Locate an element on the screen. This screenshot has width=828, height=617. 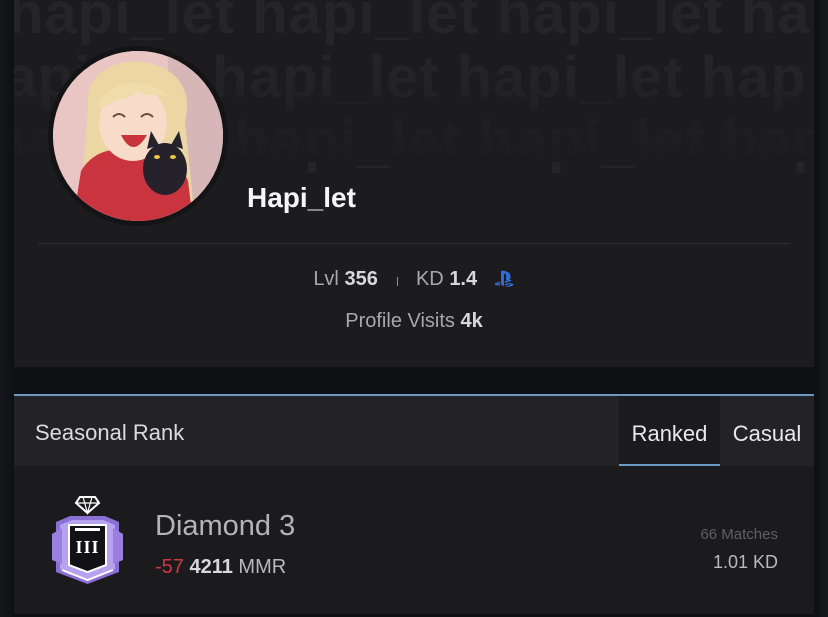
seasonal-kd: 1.01 KD is located at coordinates (745, 562).